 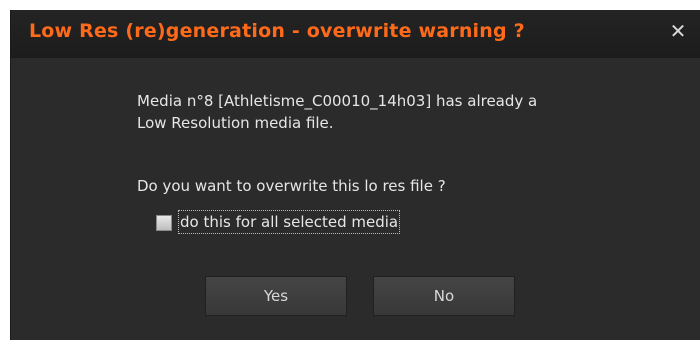 I want to click on no-button: No, so click(x=444, y=296).